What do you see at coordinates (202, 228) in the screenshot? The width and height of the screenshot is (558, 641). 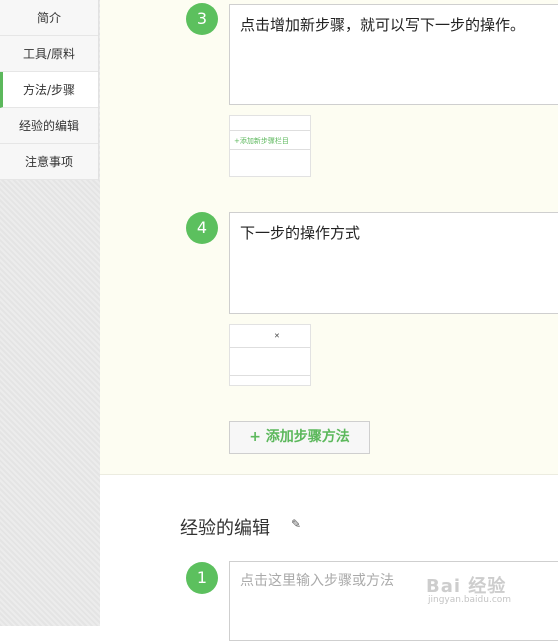 I see `step-number-badge: 4` at bounding box center [202, 228].